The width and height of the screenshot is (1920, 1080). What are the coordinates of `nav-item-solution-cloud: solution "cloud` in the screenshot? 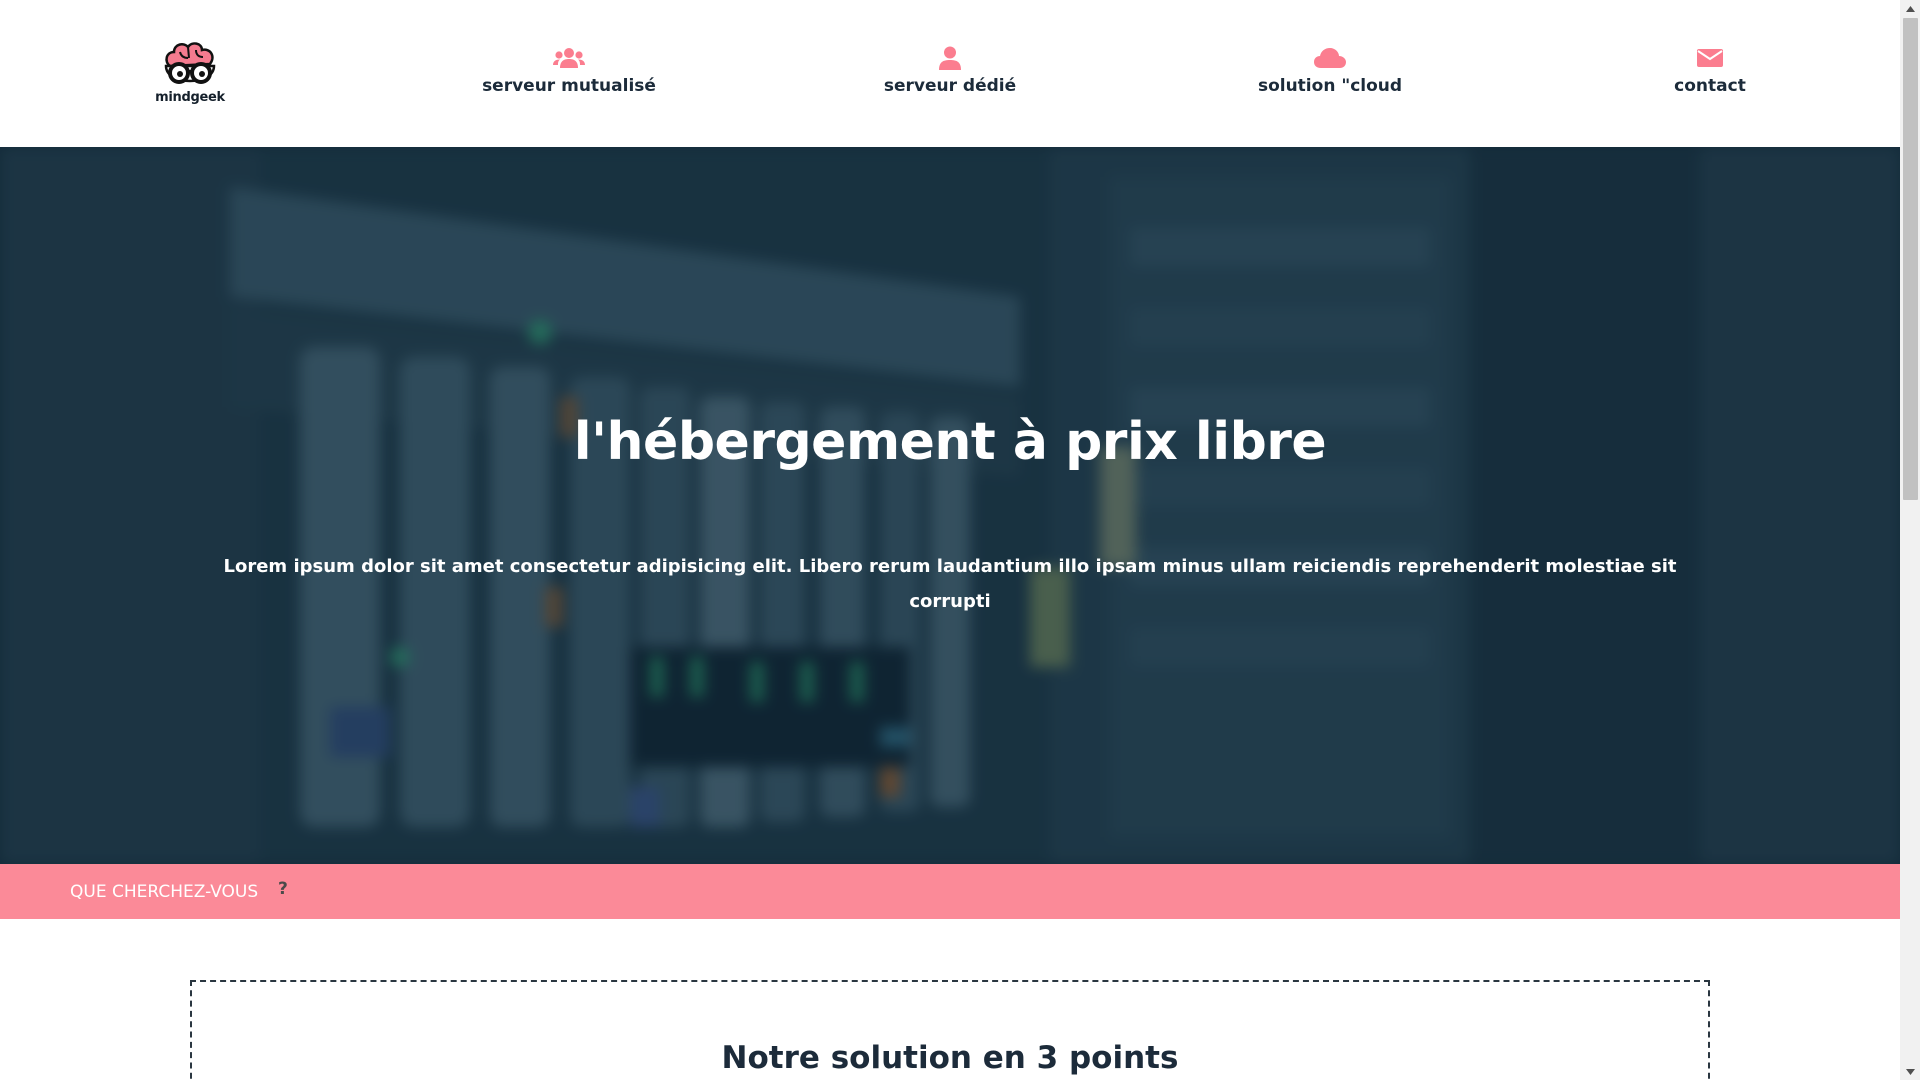 It's located at (1330, 68).